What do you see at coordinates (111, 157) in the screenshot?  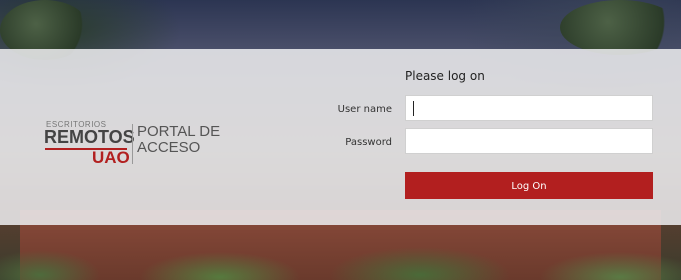 I see `logo-accent-text: UAO` at bounding box center [111, 157].